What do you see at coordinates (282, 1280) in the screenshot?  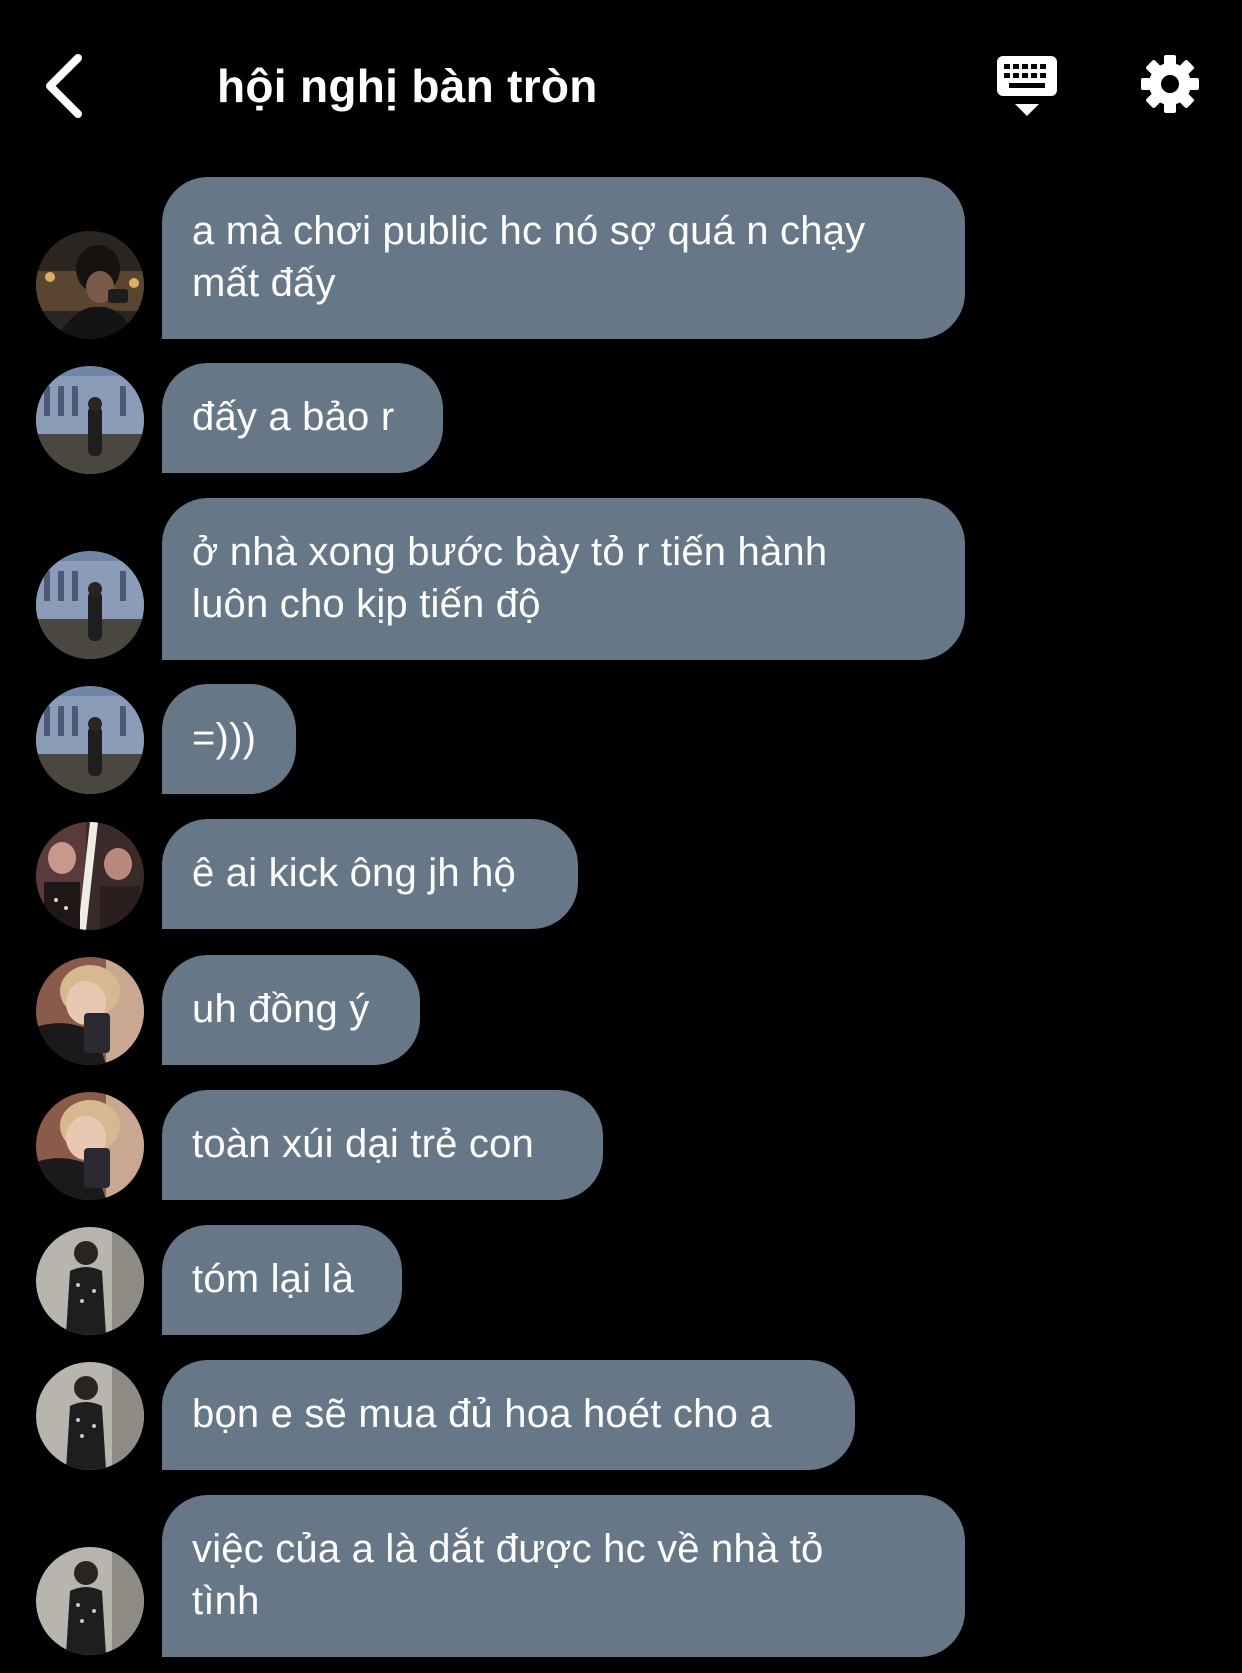 I see `message-bubble: tóm lại là` at bounding box center [282, 1280].